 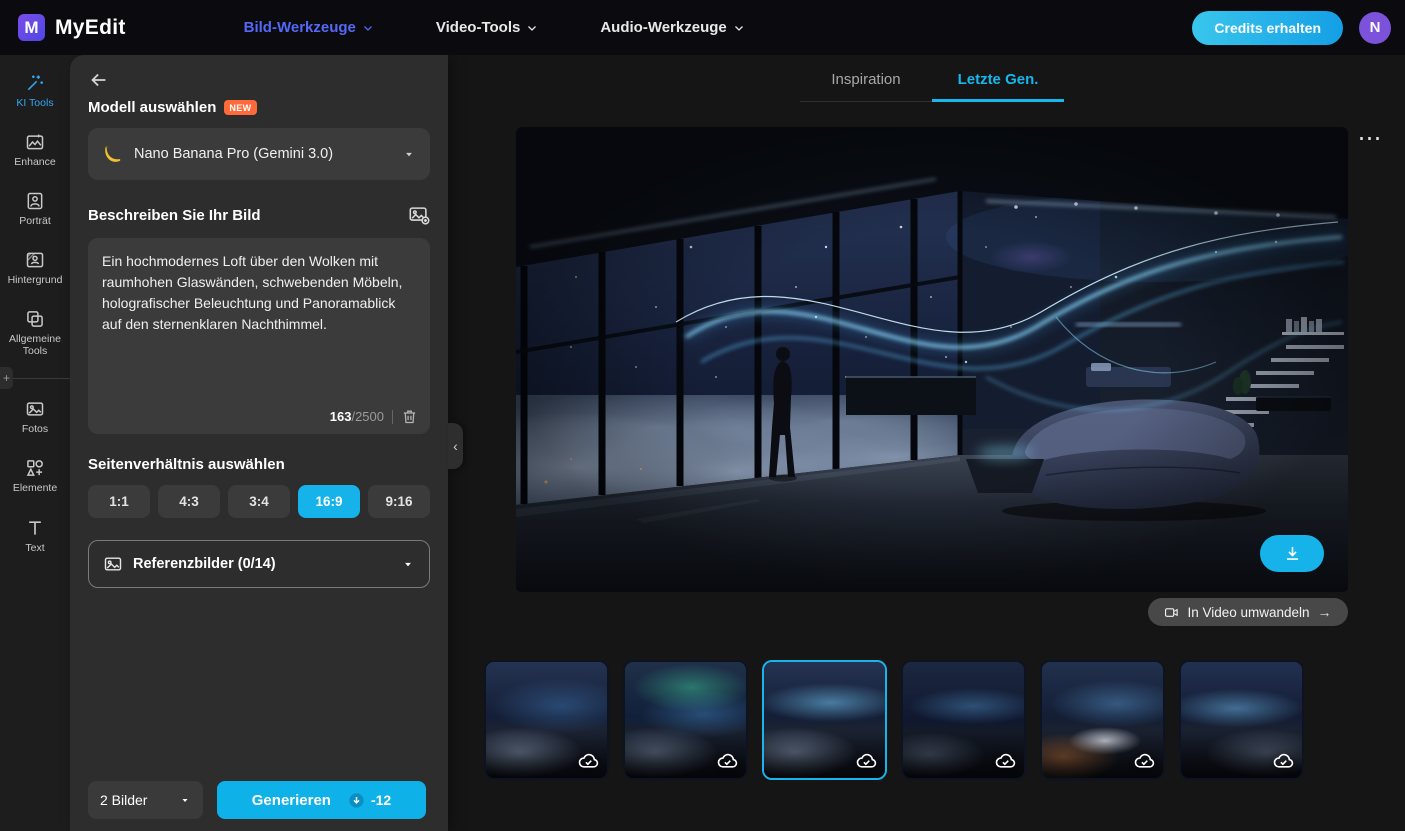 I want to click on add-tool-button: +, so click(x=6, y=378).